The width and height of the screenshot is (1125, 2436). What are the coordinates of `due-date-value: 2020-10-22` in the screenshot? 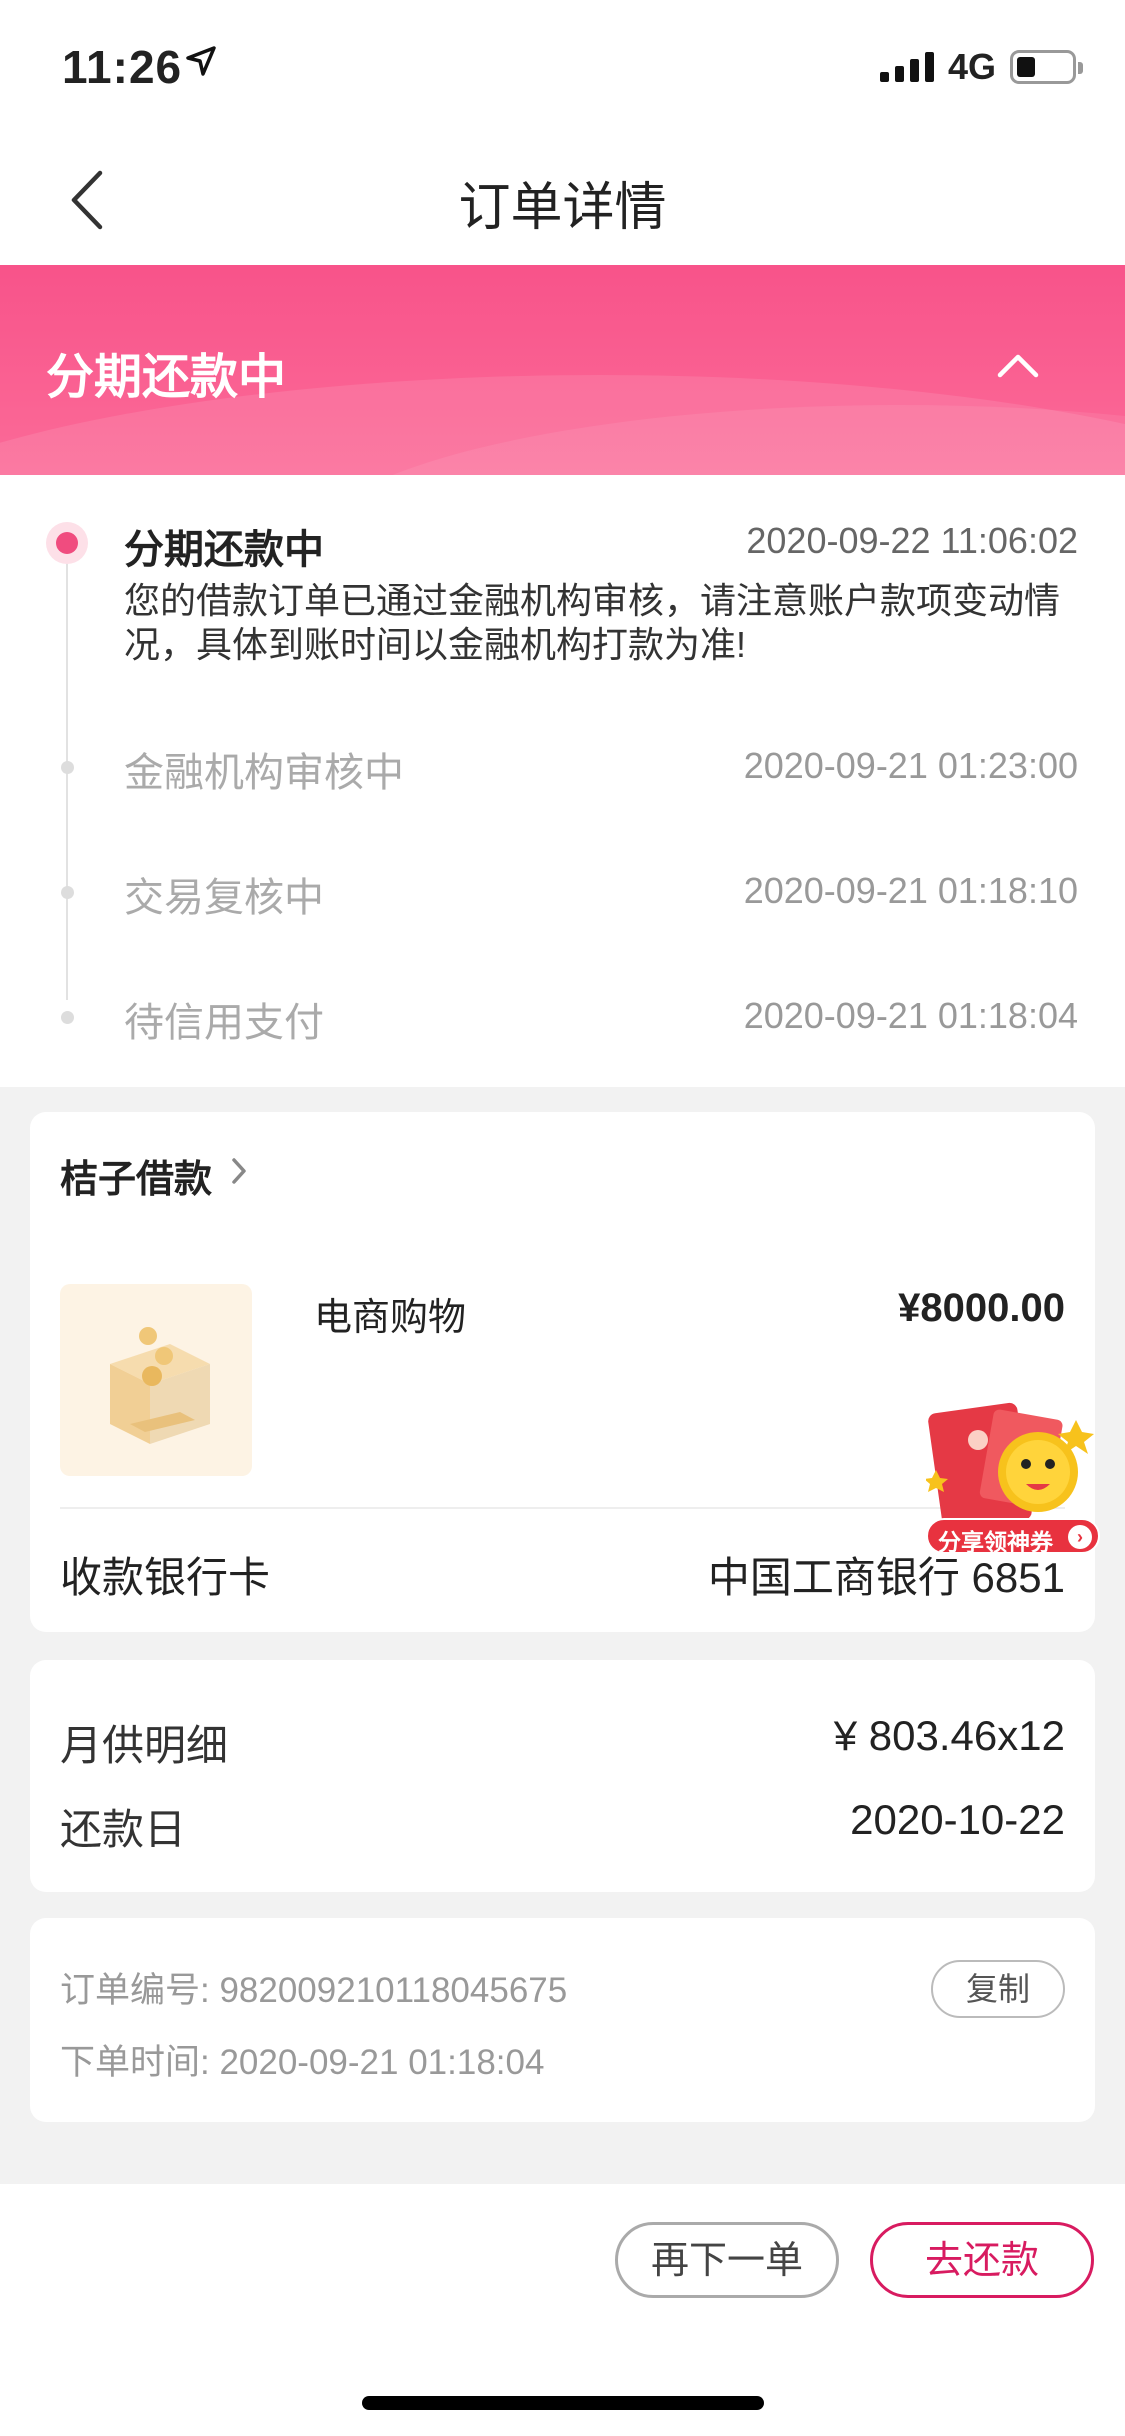 It's located at (957, 1819).